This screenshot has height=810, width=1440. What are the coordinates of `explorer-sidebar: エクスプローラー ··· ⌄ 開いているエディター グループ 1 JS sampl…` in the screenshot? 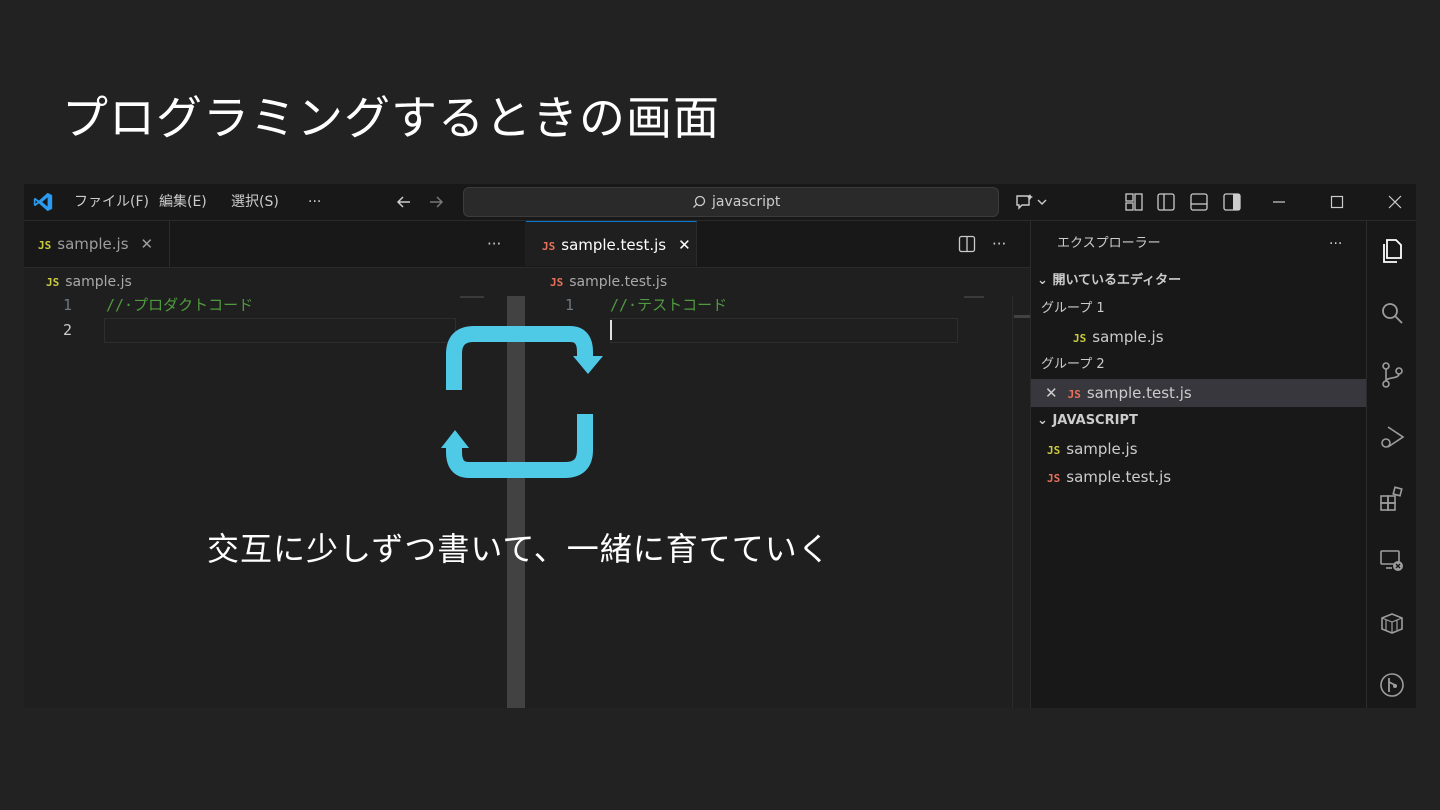 It's located at (1198, 464).